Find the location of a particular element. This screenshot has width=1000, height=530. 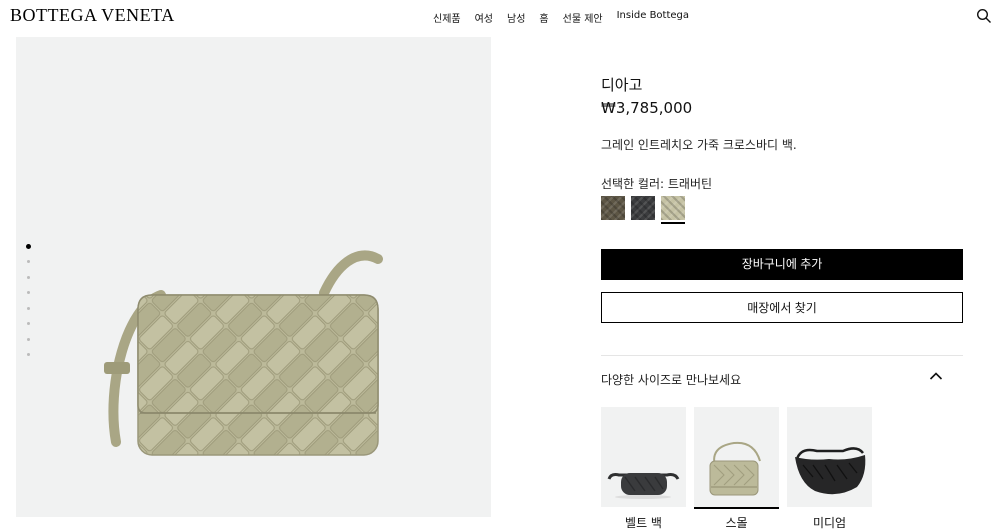

size-option-small: 스몰 is located at coordinates (736, 468).